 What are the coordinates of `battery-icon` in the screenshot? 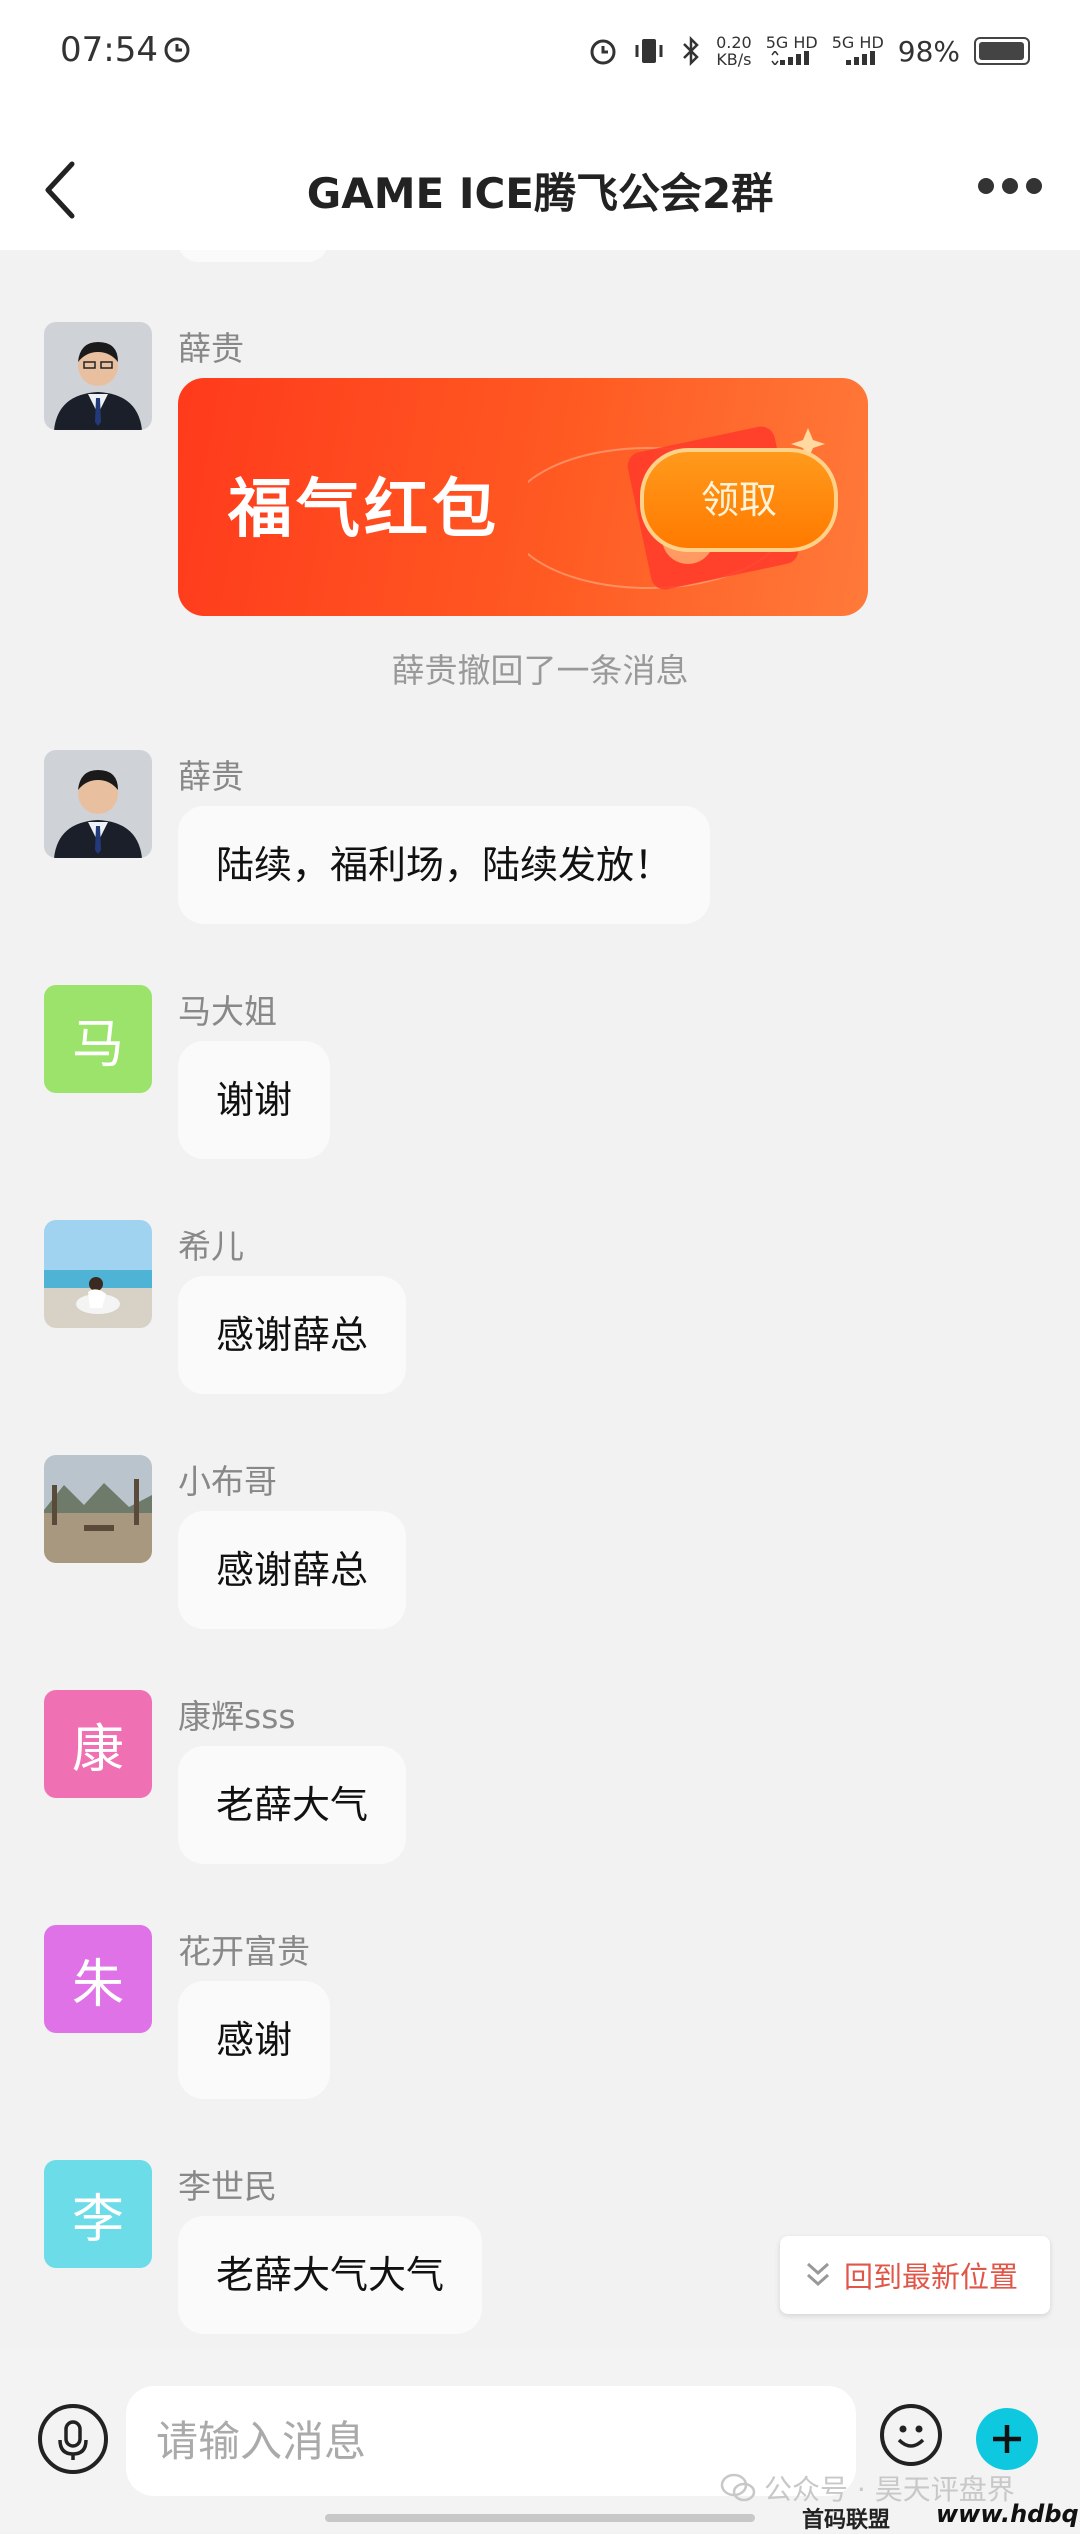 It's located at (1002, 51).